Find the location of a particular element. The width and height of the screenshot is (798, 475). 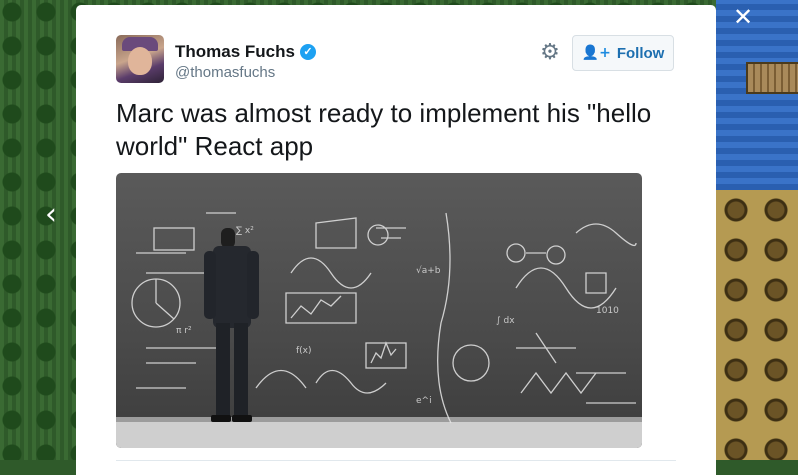

gear-icon: ⚙ is located at coordinates (550, 52).